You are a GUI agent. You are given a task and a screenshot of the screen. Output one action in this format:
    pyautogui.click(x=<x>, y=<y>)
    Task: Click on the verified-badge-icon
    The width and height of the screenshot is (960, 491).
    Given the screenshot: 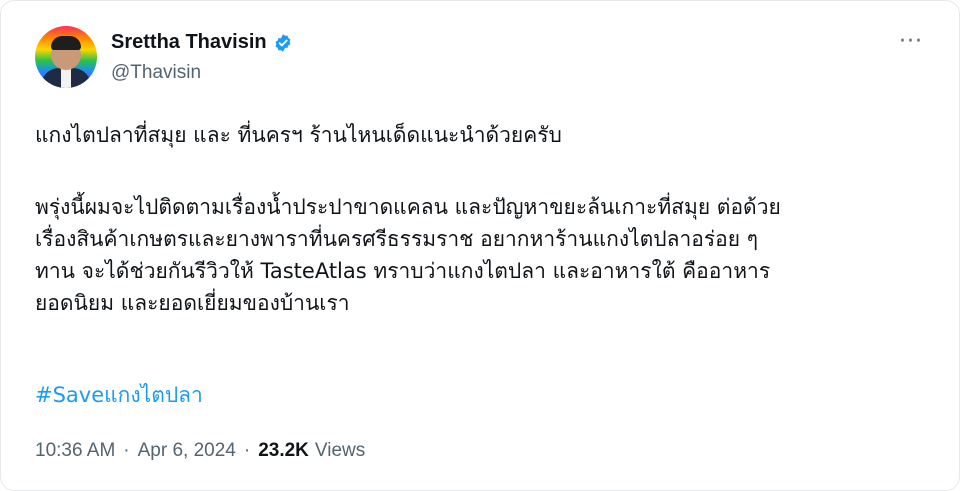 What is the action you would take?
    pyautogui.click(x=283, y=43)
    